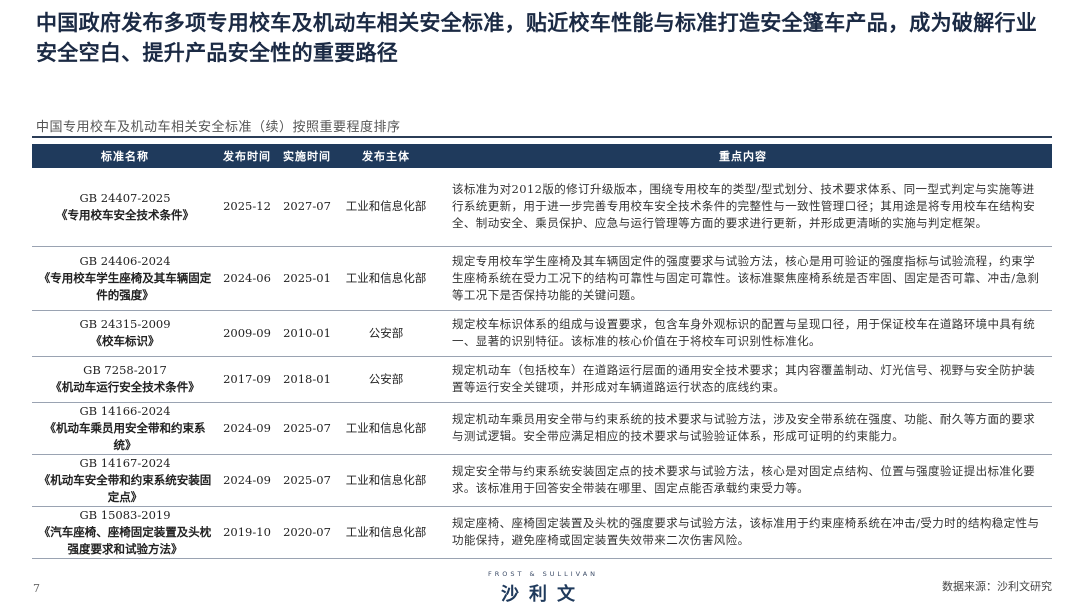  What do you see at coordinates (307, 156) in the screenshot?
I see `column-header-effective: 实施时间` at bounding box center [307, 156].